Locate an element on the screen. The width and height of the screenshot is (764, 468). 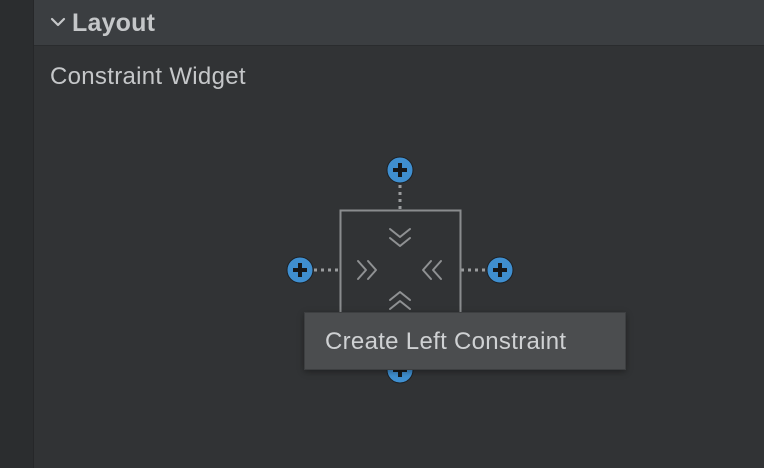
add-right-constraint-icon is located at coordinates (500, 270).